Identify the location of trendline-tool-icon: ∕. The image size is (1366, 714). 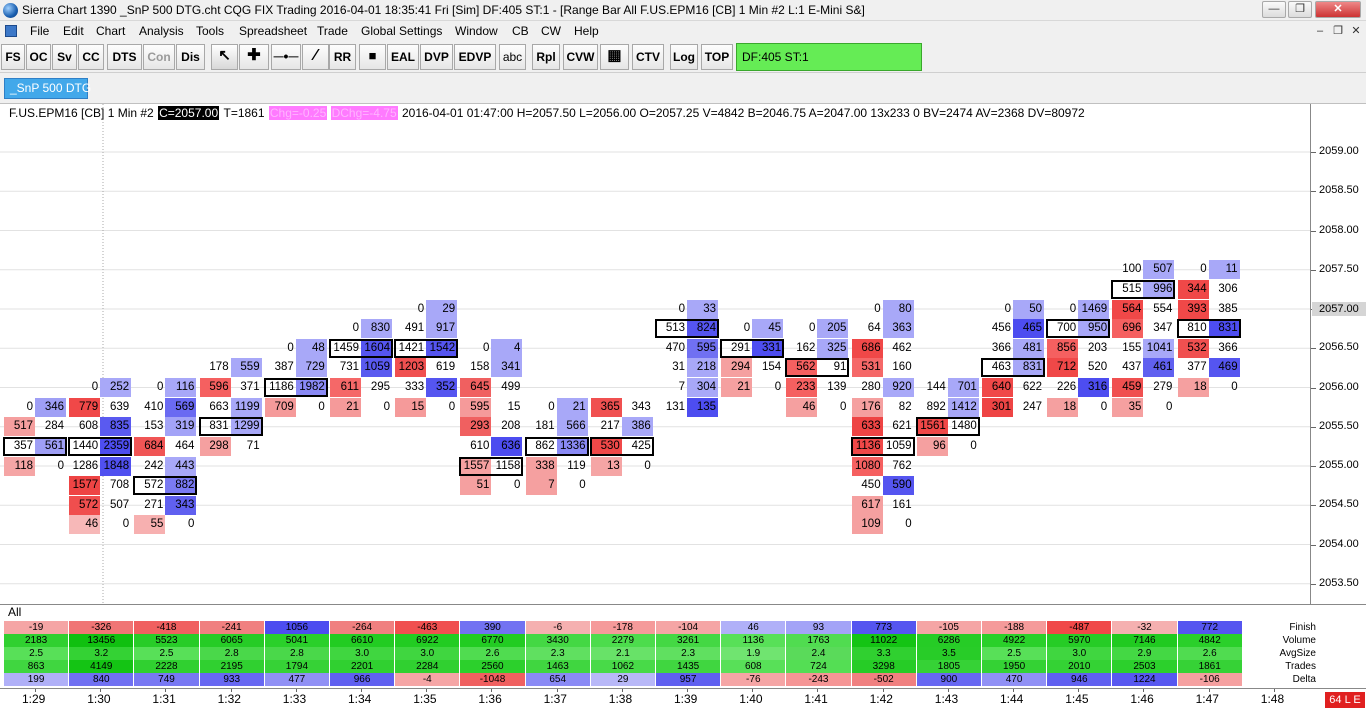
(315, 57).